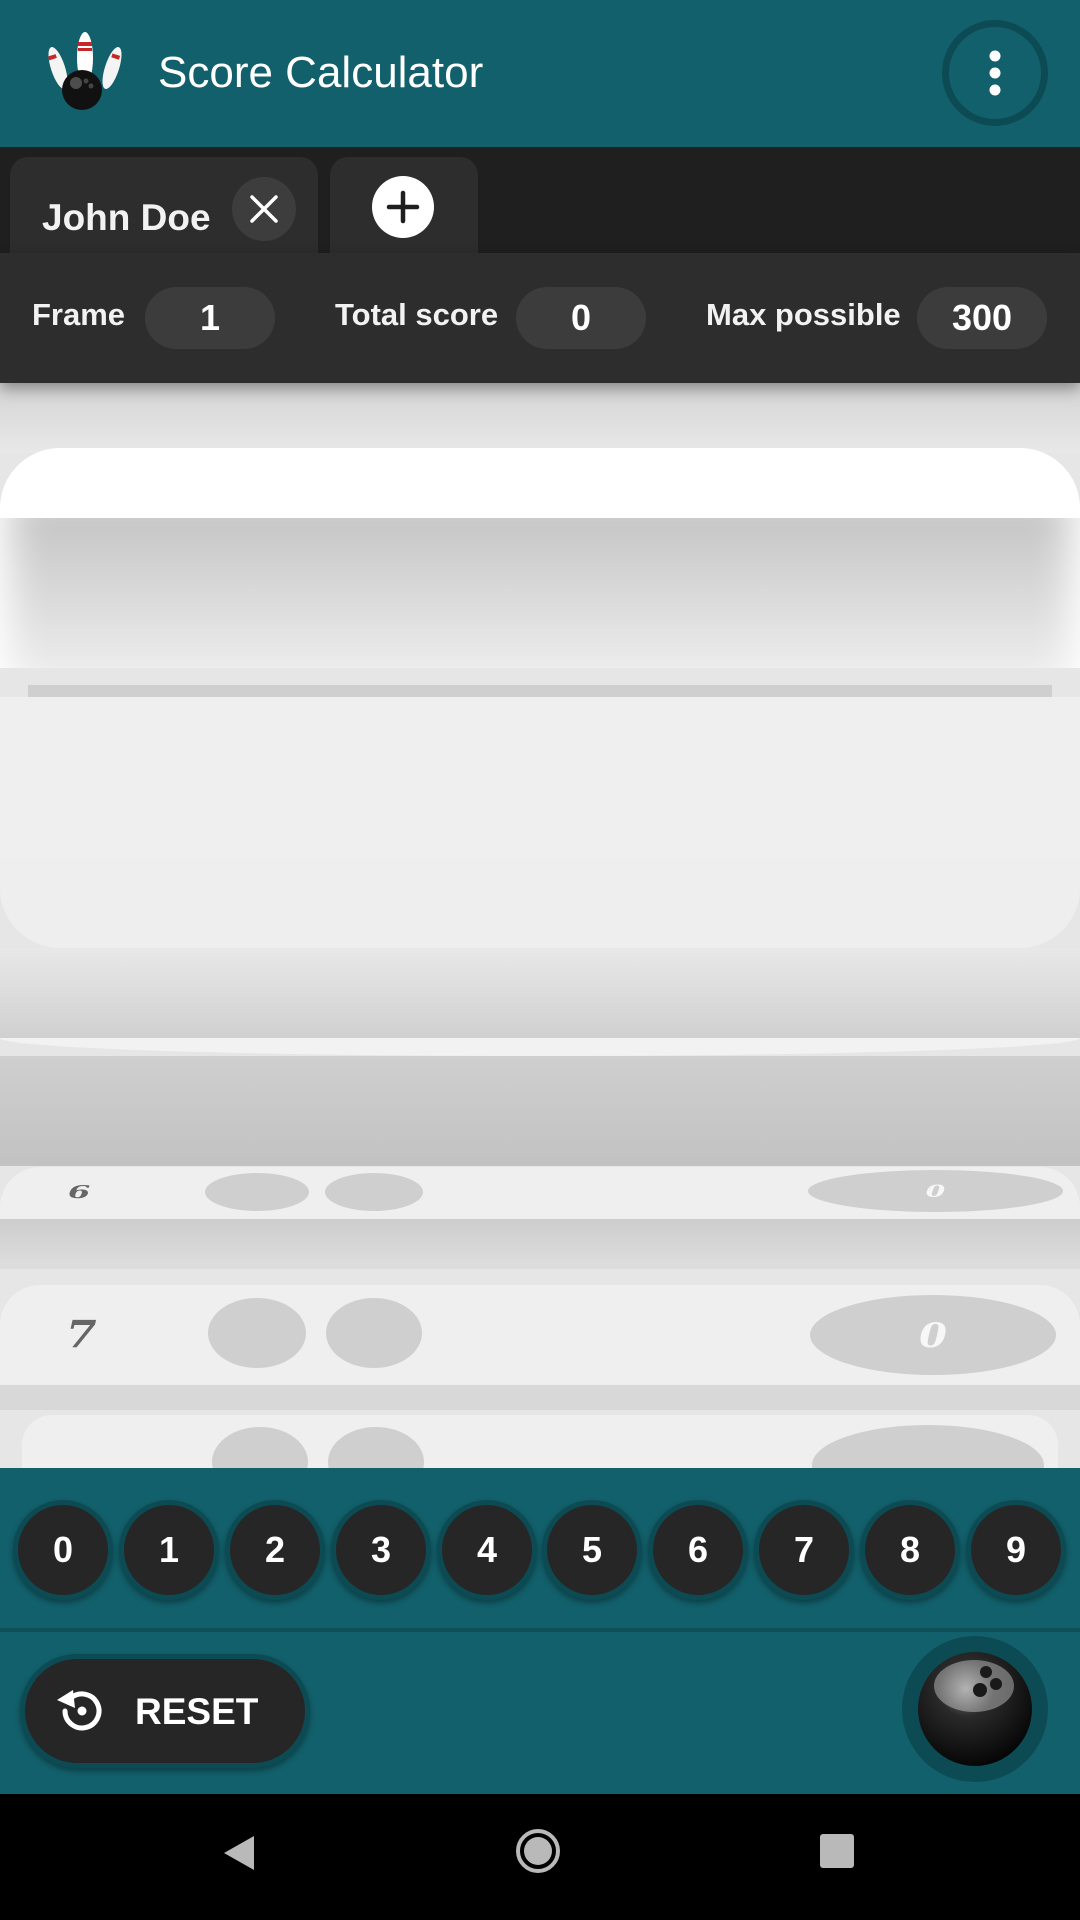  What do you see at coordinates (538, 1851) in the screenshot?
I see `nav-home-icon` at bounding box center [538, 1851].